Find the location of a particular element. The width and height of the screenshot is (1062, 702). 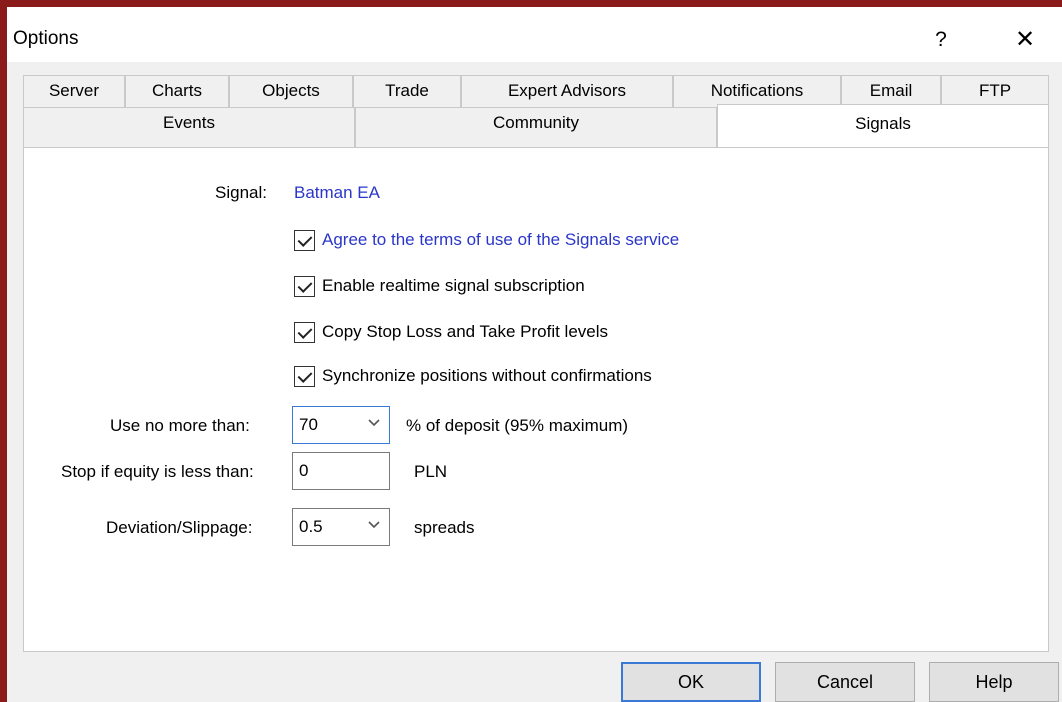

window-frame-top is located at coordinates (531, 3).